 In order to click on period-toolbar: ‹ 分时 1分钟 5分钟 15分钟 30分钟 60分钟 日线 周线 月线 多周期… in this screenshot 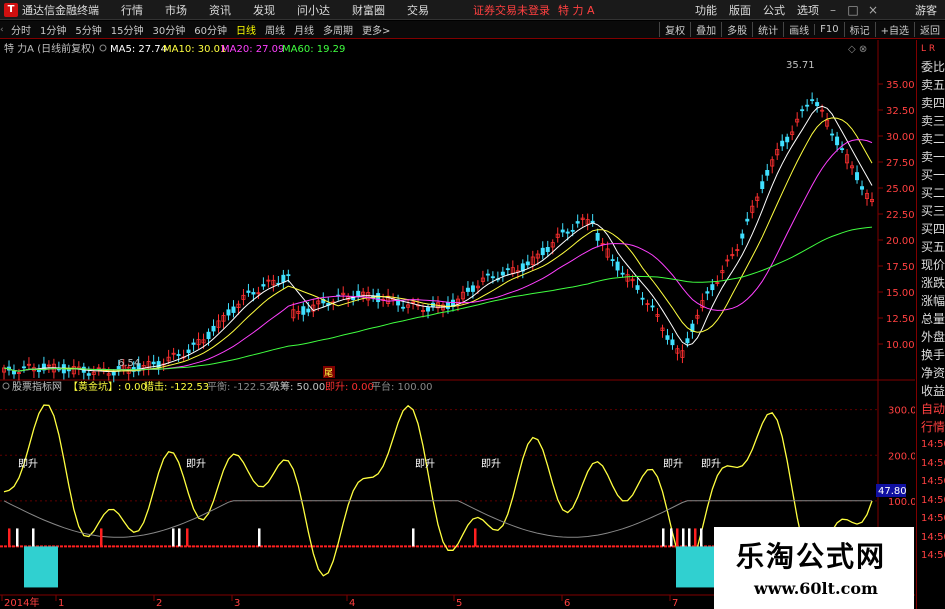, I will do `click(472, 30)`.